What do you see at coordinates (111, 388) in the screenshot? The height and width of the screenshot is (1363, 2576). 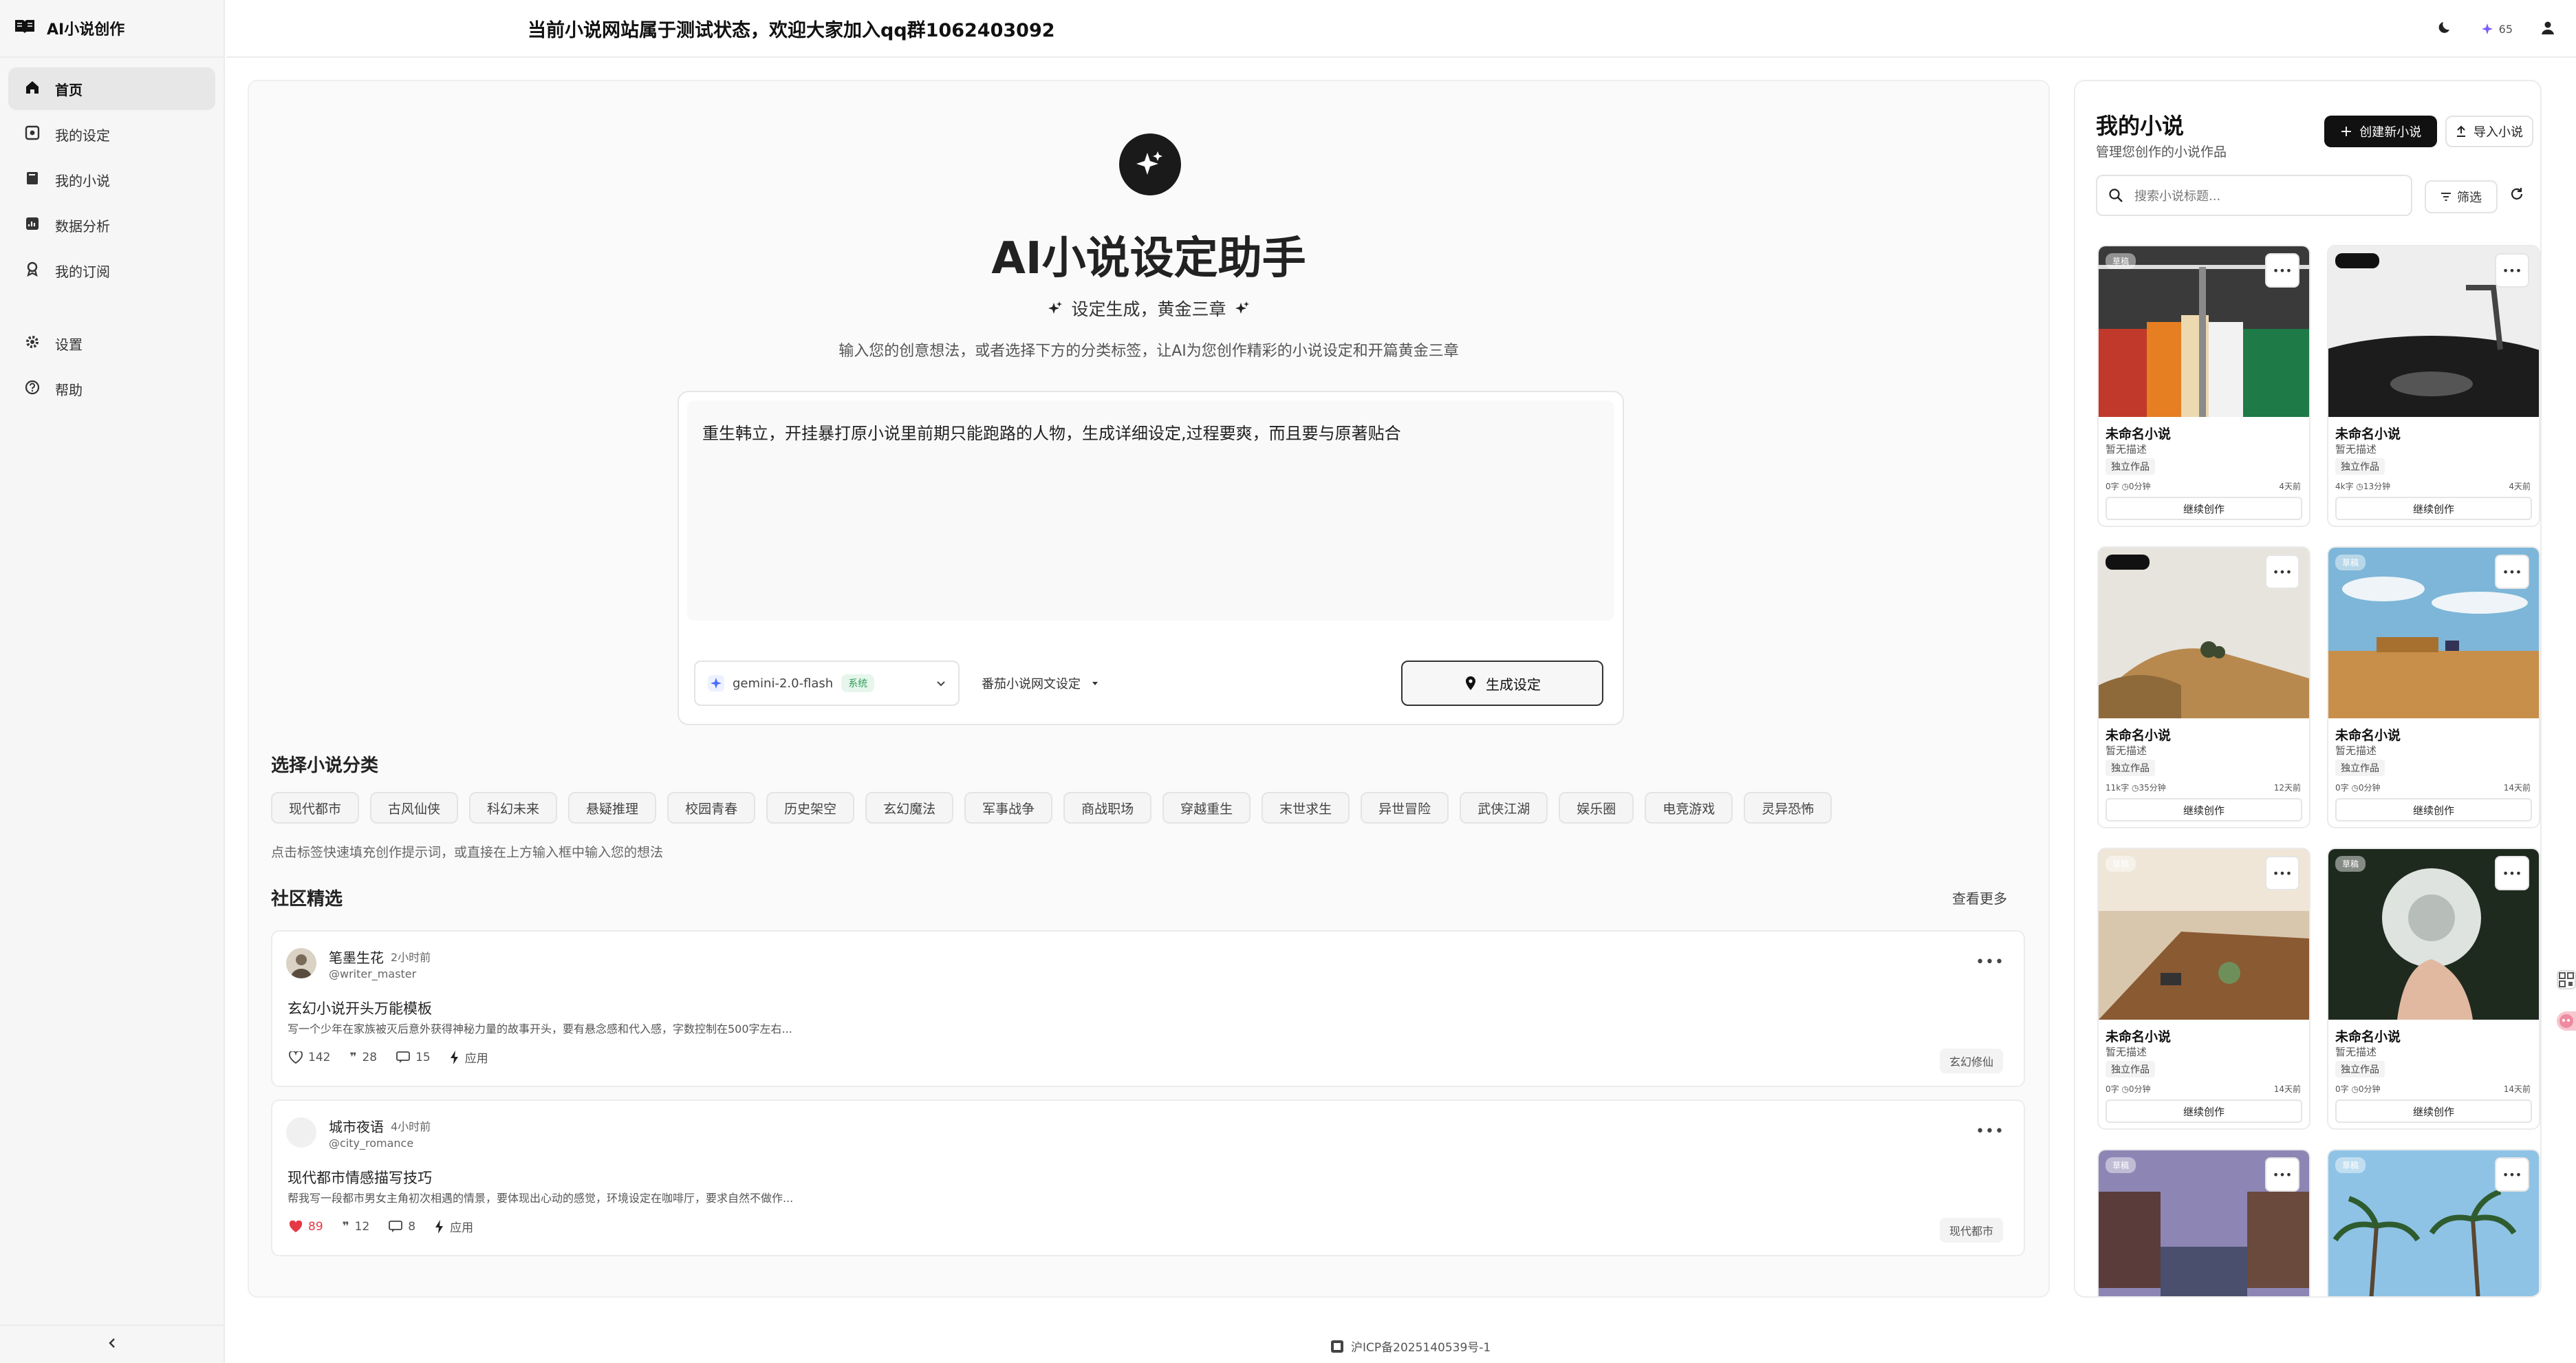 I see `sidebar-item-help: 帮助` at bounding box center [111, 388].